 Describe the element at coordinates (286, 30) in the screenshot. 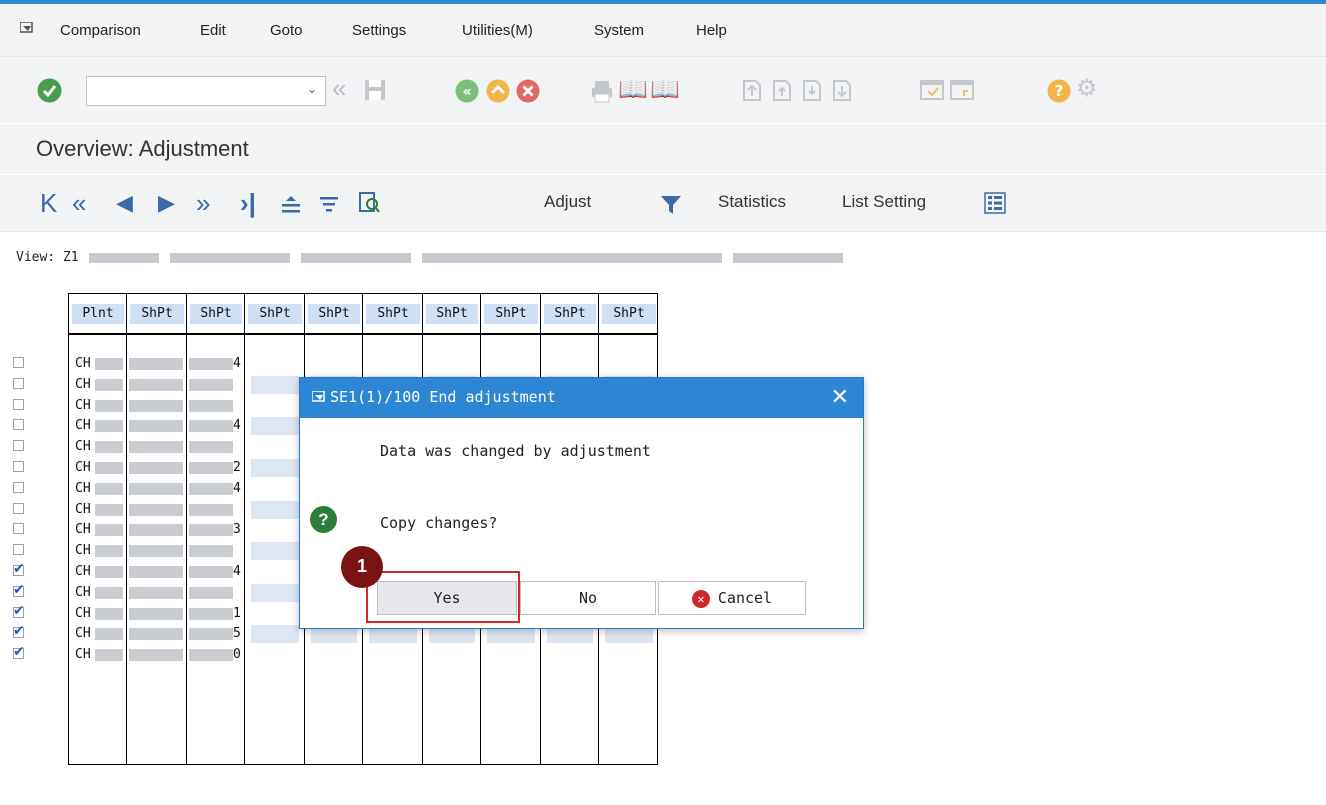

I see `menu-goto: Goto` at that location.